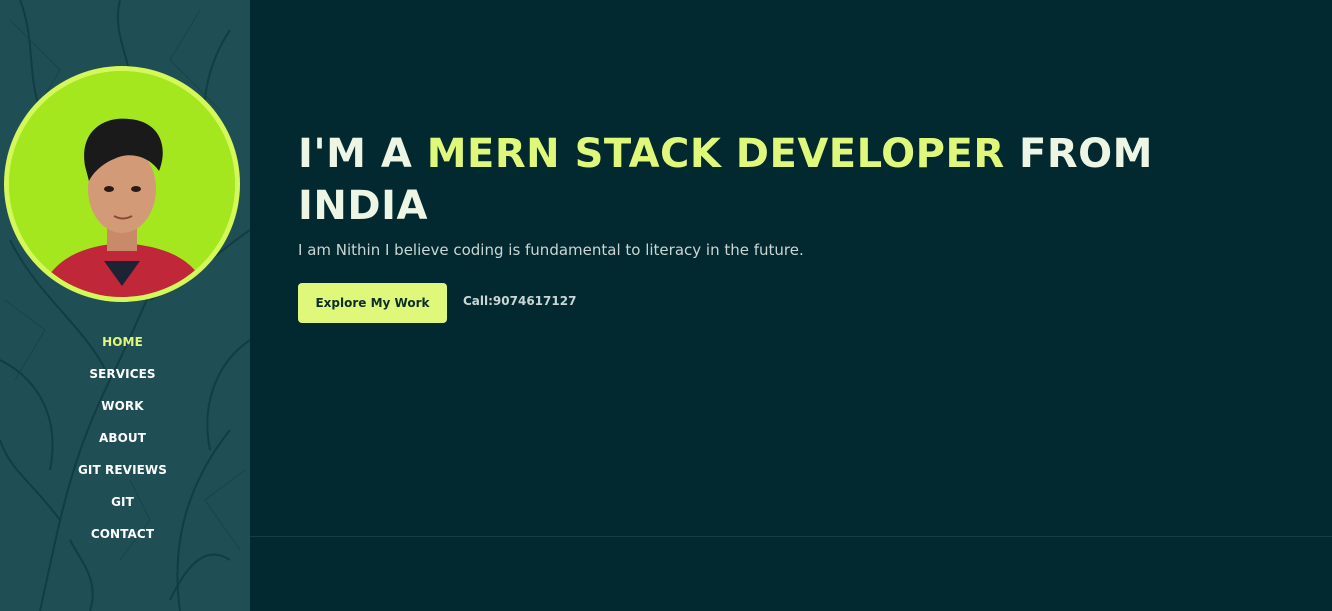 The width and height of the screenshot is (1332, 611). What do you see at coordinates (362, 154) in the screenshot?
I see `headline-prefix: I'M A` at bounding box center [362, 154].